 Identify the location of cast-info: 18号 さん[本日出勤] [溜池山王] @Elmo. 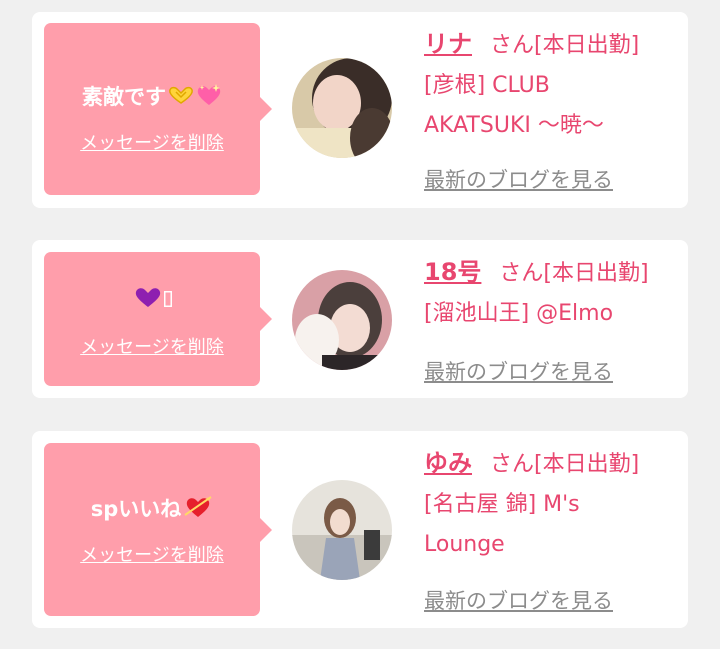
(549, 293).